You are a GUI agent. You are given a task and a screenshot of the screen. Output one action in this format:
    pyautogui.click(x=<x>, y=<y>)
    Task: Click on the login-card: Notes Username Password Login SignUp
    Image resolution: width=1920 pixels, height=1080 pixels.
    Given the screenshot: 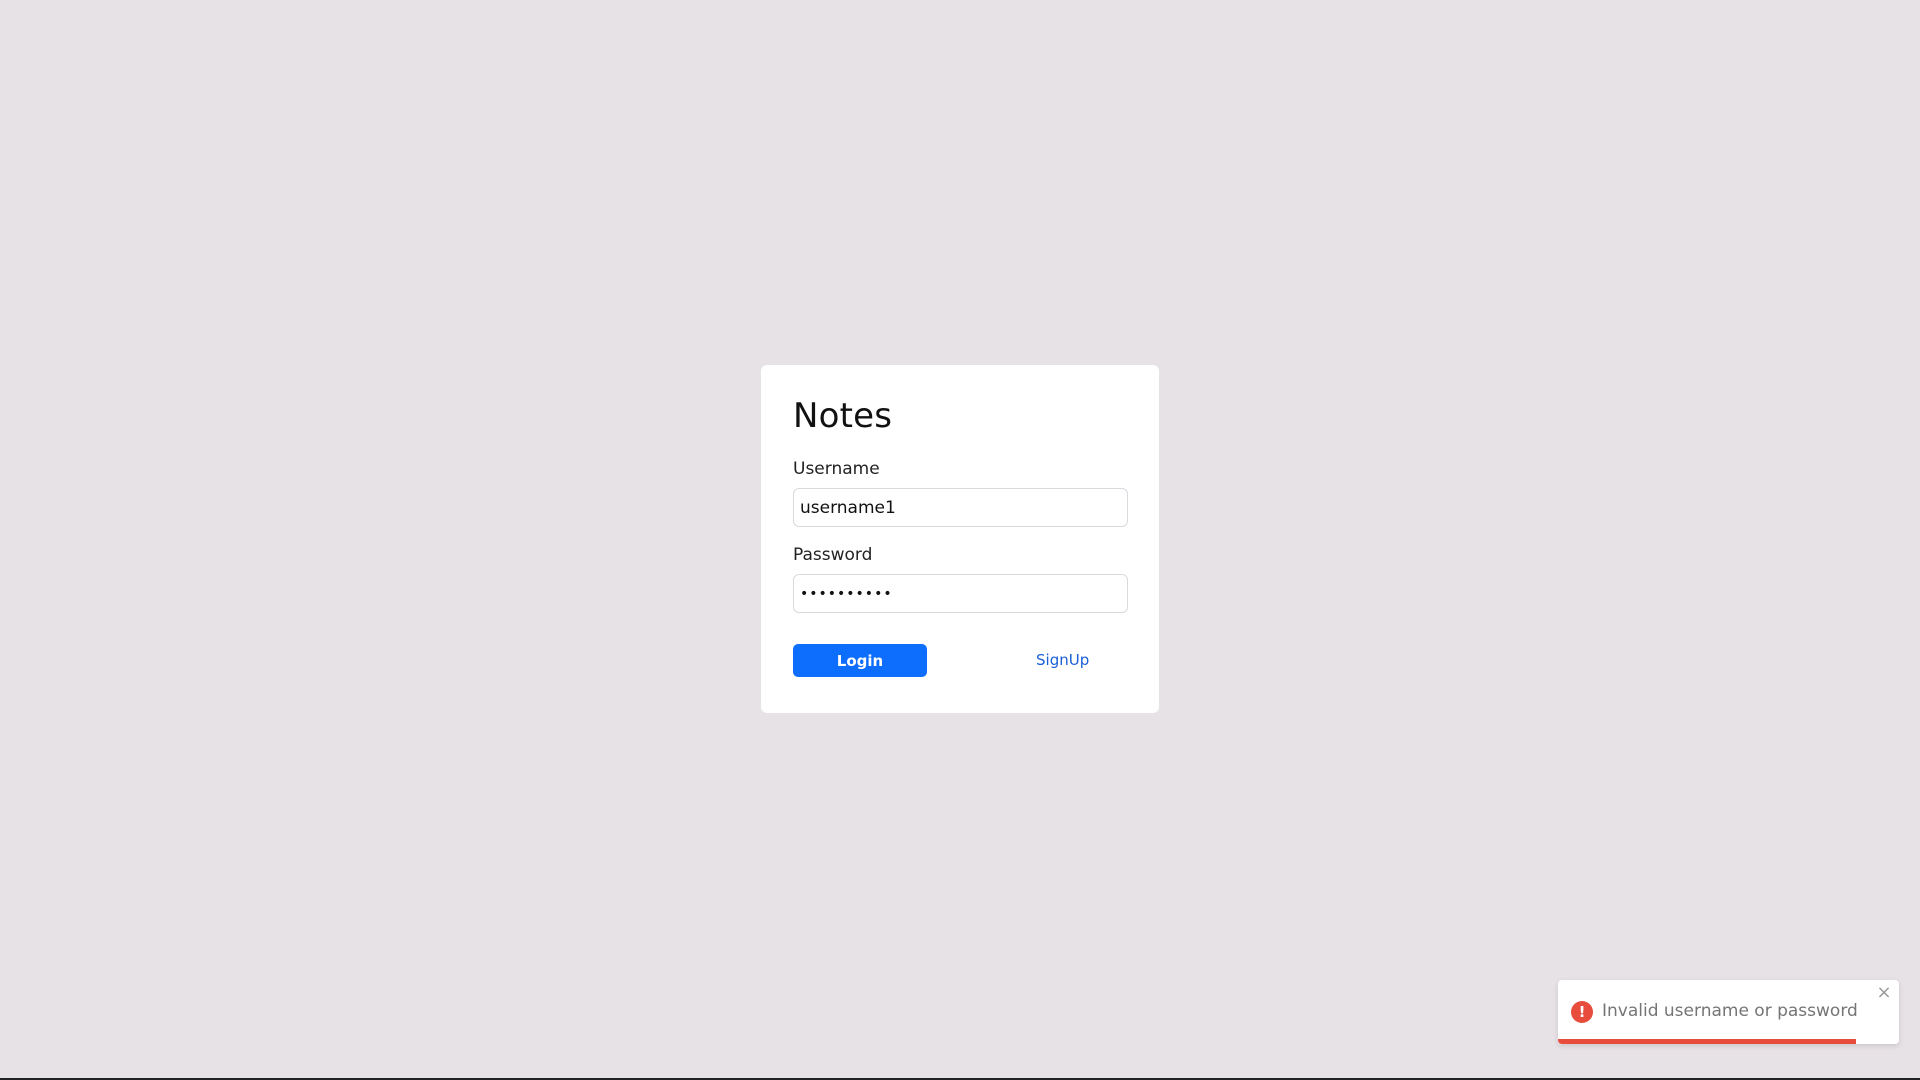 What is the action you would take?
    pyautogui.click(x=960, y=539)
    